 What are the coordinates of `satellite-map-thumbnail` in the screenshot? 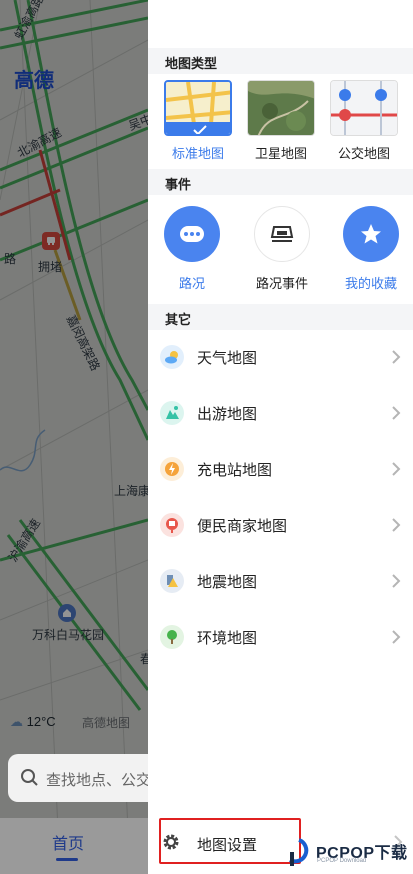 It's located at (281, 108).